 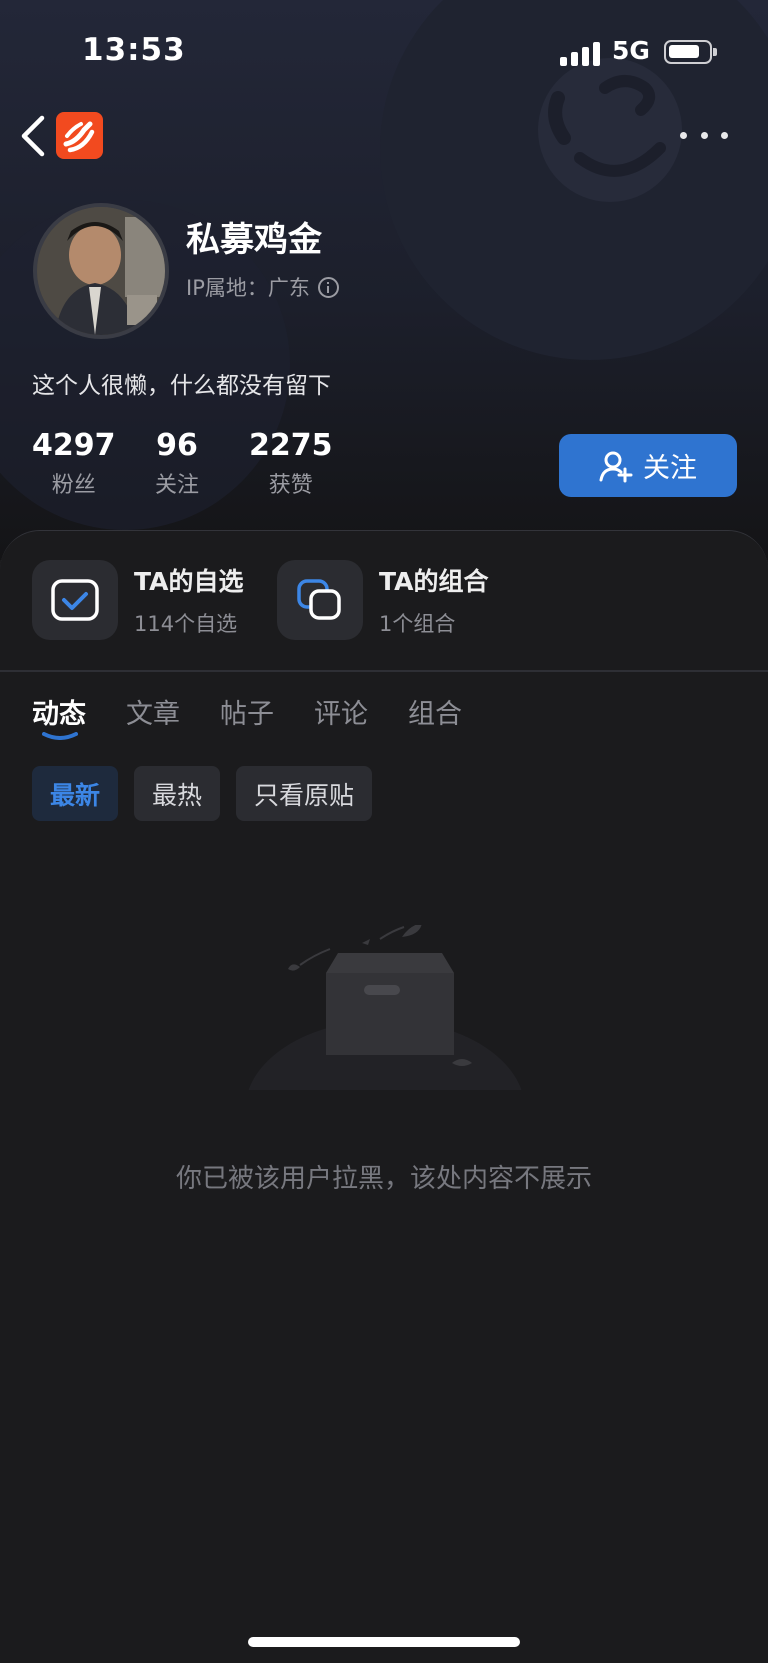 I want to click on stat-label: 关注, so click(x=177, y=485).